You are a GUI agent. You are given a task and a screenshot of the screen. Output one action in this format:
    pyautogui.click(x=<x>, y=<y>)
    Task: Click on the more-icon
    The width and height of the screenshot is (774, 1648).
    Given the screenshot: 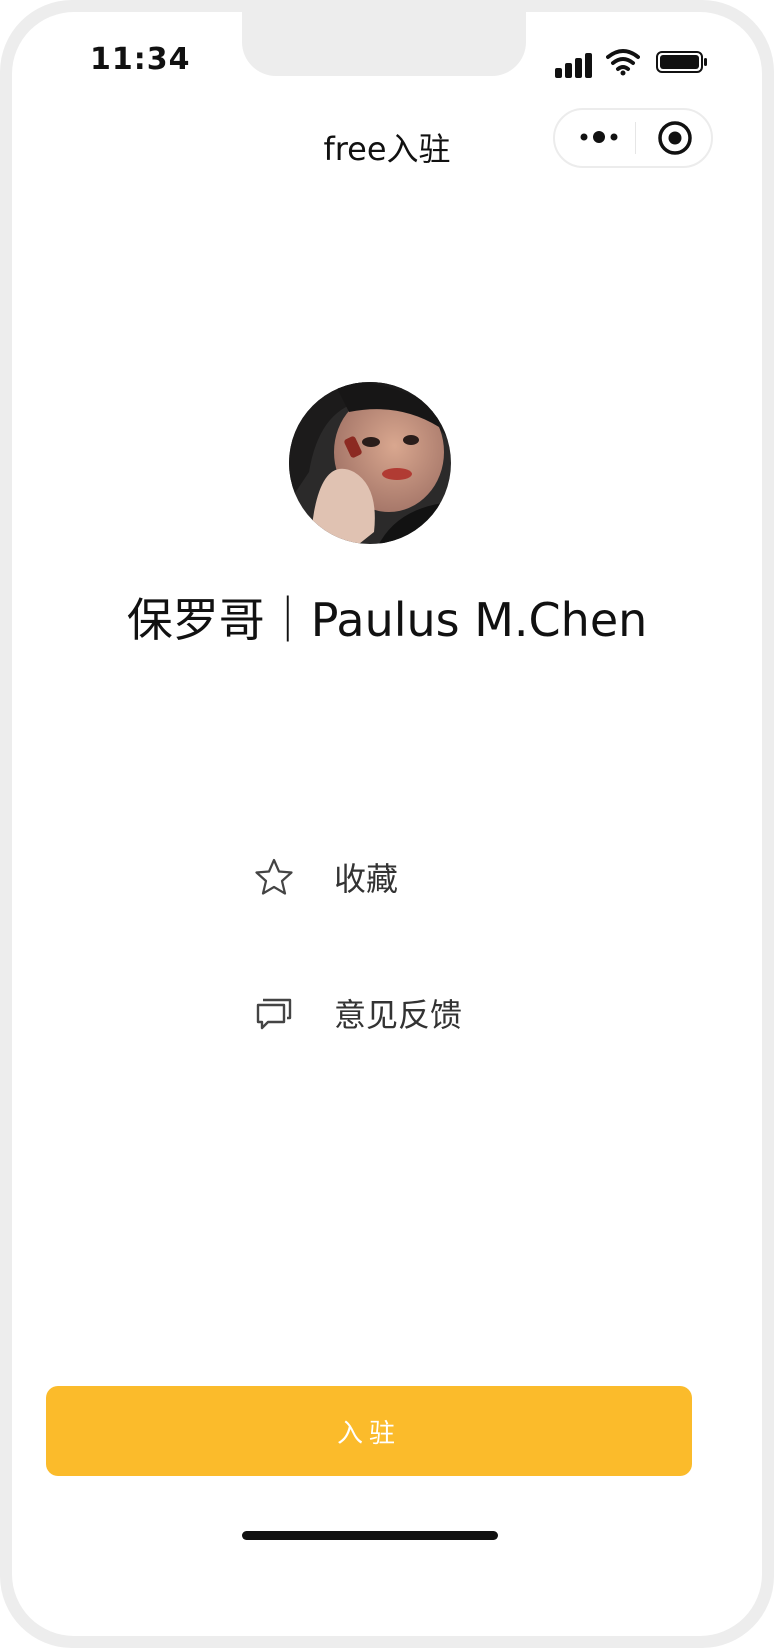 What is the action you would take?
    pyautogui.click(x=599, y=137)
    